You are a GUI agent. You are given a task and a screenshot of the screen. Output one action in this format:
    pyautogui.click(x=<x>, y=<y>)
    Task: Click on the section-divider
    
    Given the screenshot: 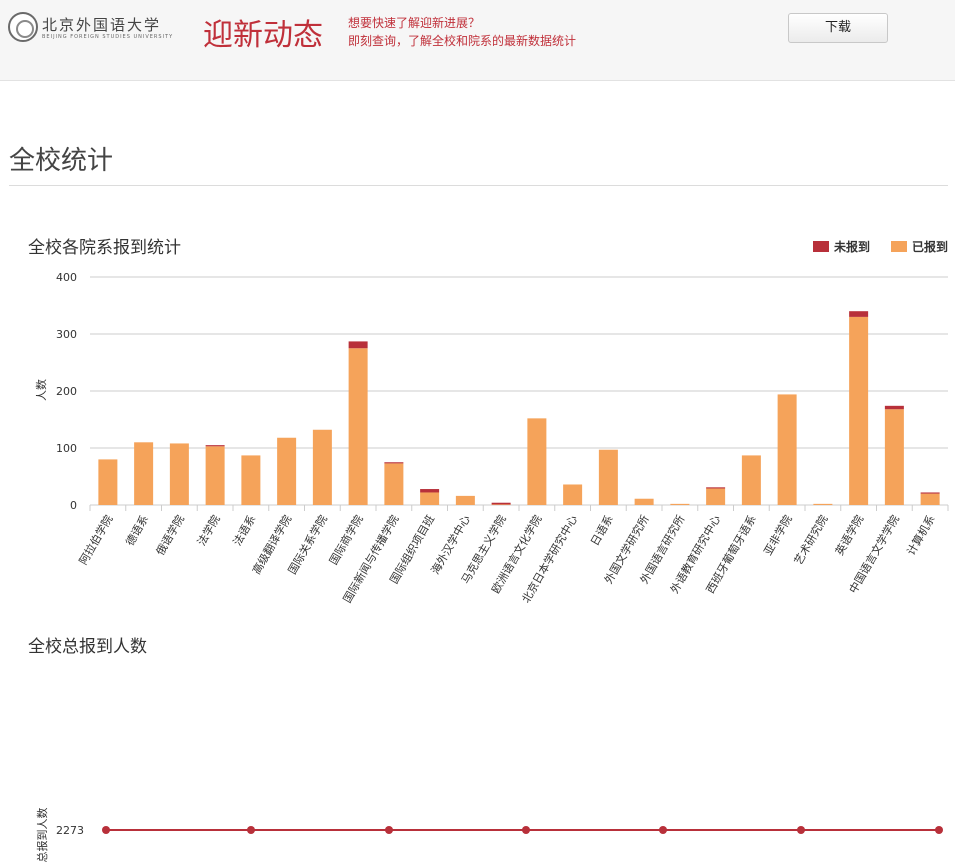 What is the action you would take?
    pyautogui.click(x=478, y=185)
    